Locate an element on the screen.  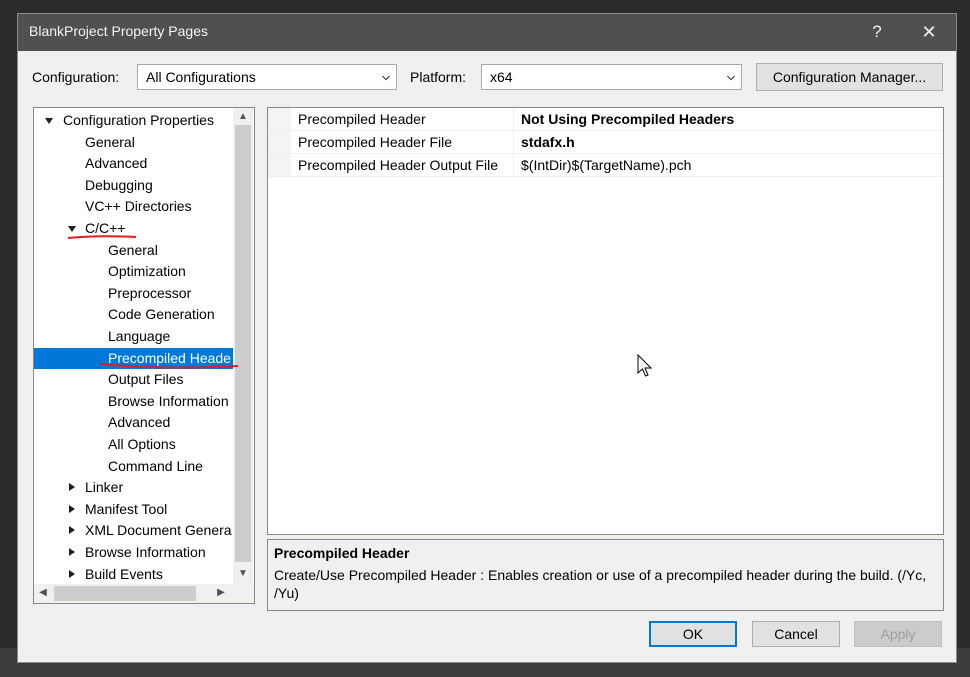
tree-item: Optimization is located at coordinates (133, 271).